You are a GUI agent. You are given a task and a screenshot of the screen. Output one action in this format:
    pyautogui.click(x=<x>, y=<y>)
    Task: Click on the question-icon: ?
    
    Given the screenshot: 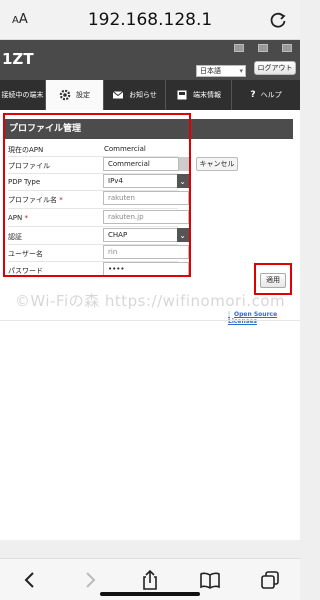 What is the action you would take?
    pyautogui.click(x=253, y=95)
    